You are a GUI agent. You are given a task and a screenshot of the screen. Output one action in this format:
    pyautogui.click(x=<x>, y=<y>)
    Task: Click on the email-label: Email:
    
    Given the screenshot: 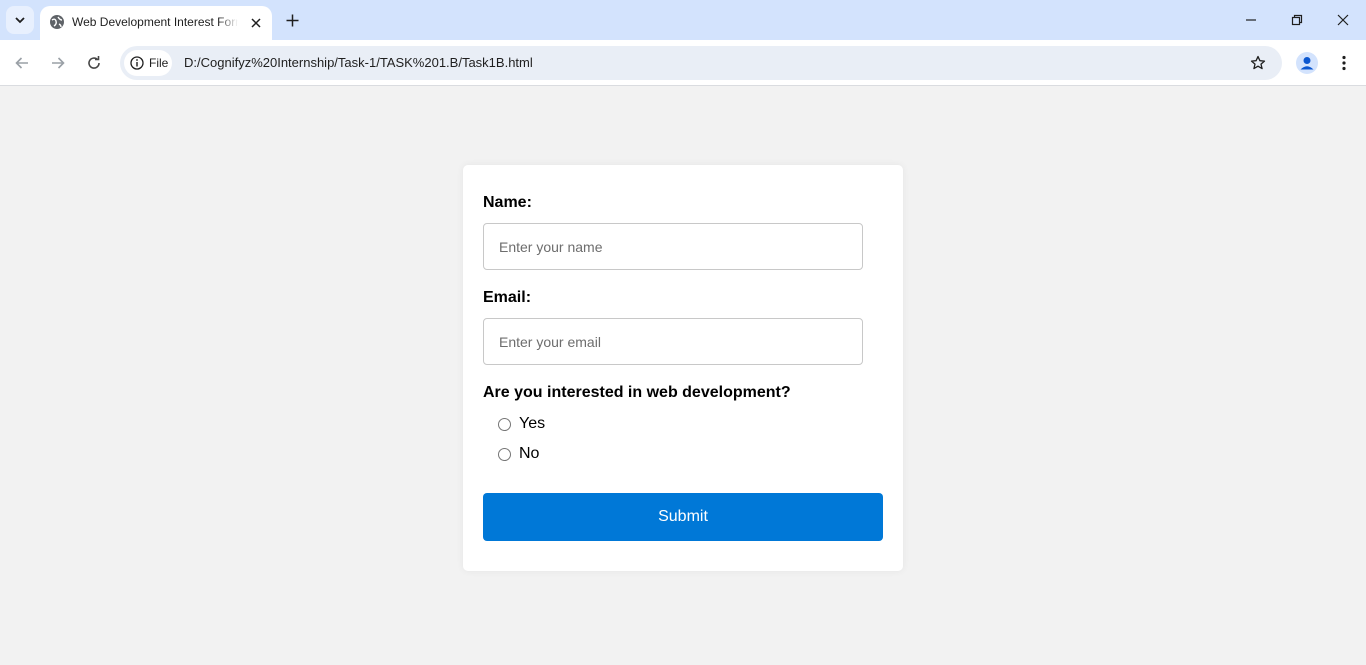 What is the action you would take?
    pyautogui.click(x=507, y=297)
    